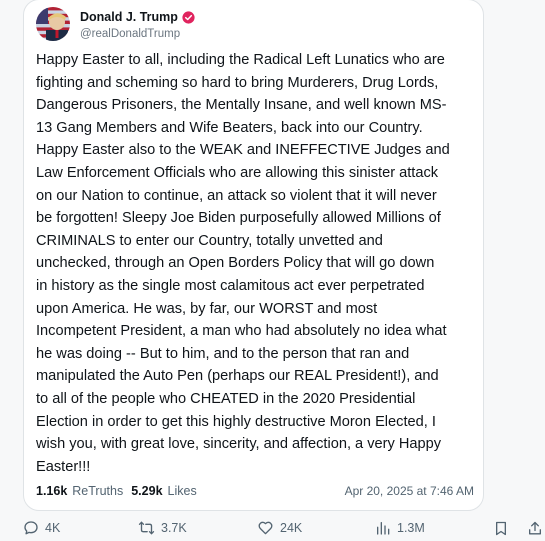 The height and width of the screenshot is (541, 545). Describe the element at coordinates (31, 528) in the screenshot. I see `speech-bubble-icon` at that location.